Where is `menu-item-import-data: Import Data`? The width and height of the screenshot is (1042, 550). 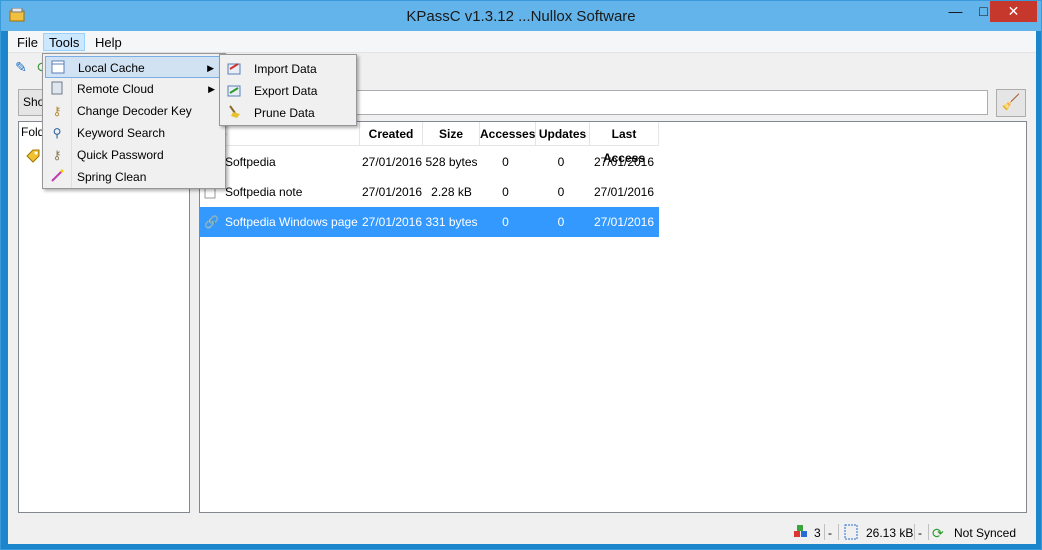
menu-item-import-data: Import Data is located at coordinates (288, 69).